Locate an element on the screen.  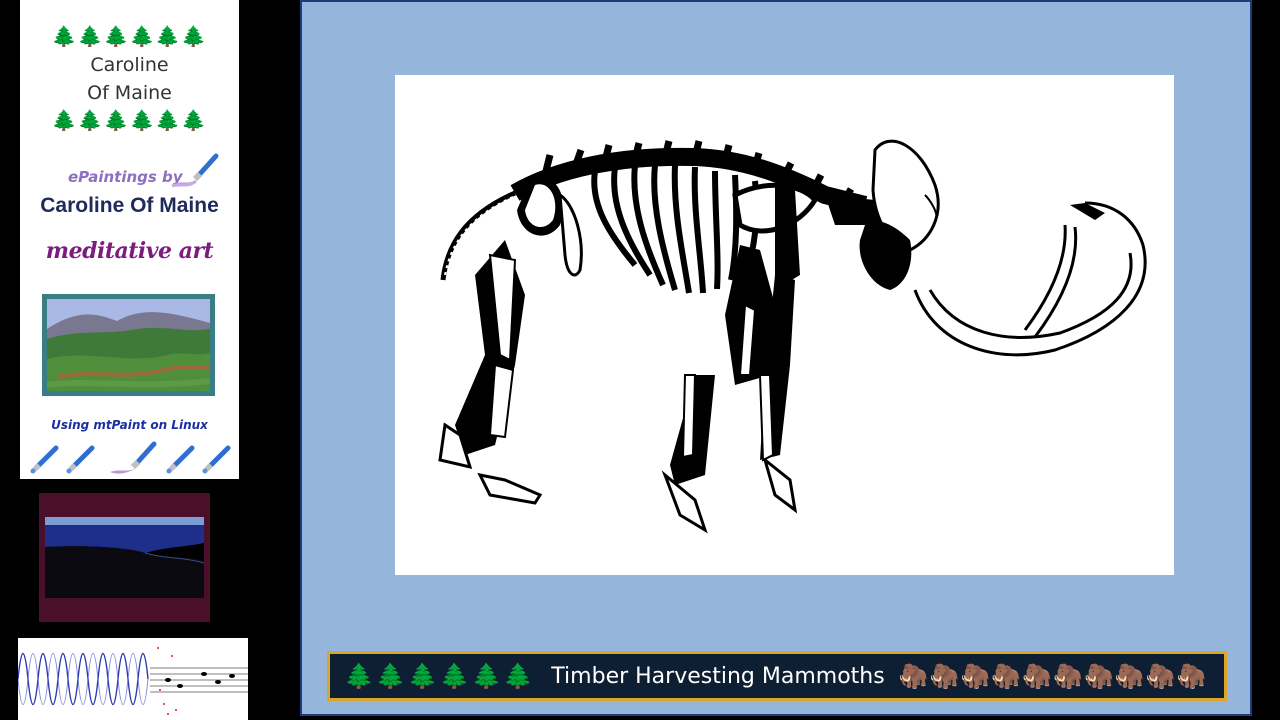
paintbrush-row is located at coordinates (131, 458).